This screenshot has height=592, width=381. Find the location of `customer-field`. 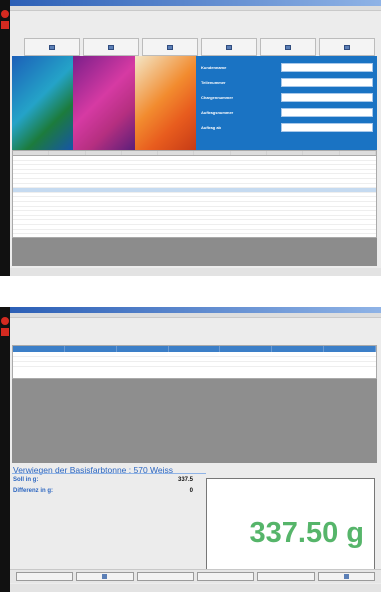

customer-field is located at coordinates (327, 67).